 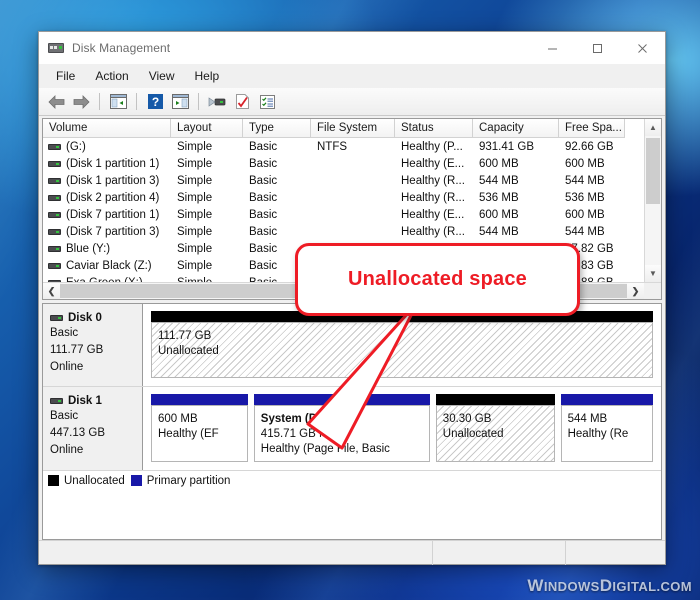 What do you see at coordinates (653, 171) in the screenshot?
I see `vertical-scroll-thumb` at bounding box center [653, 171].